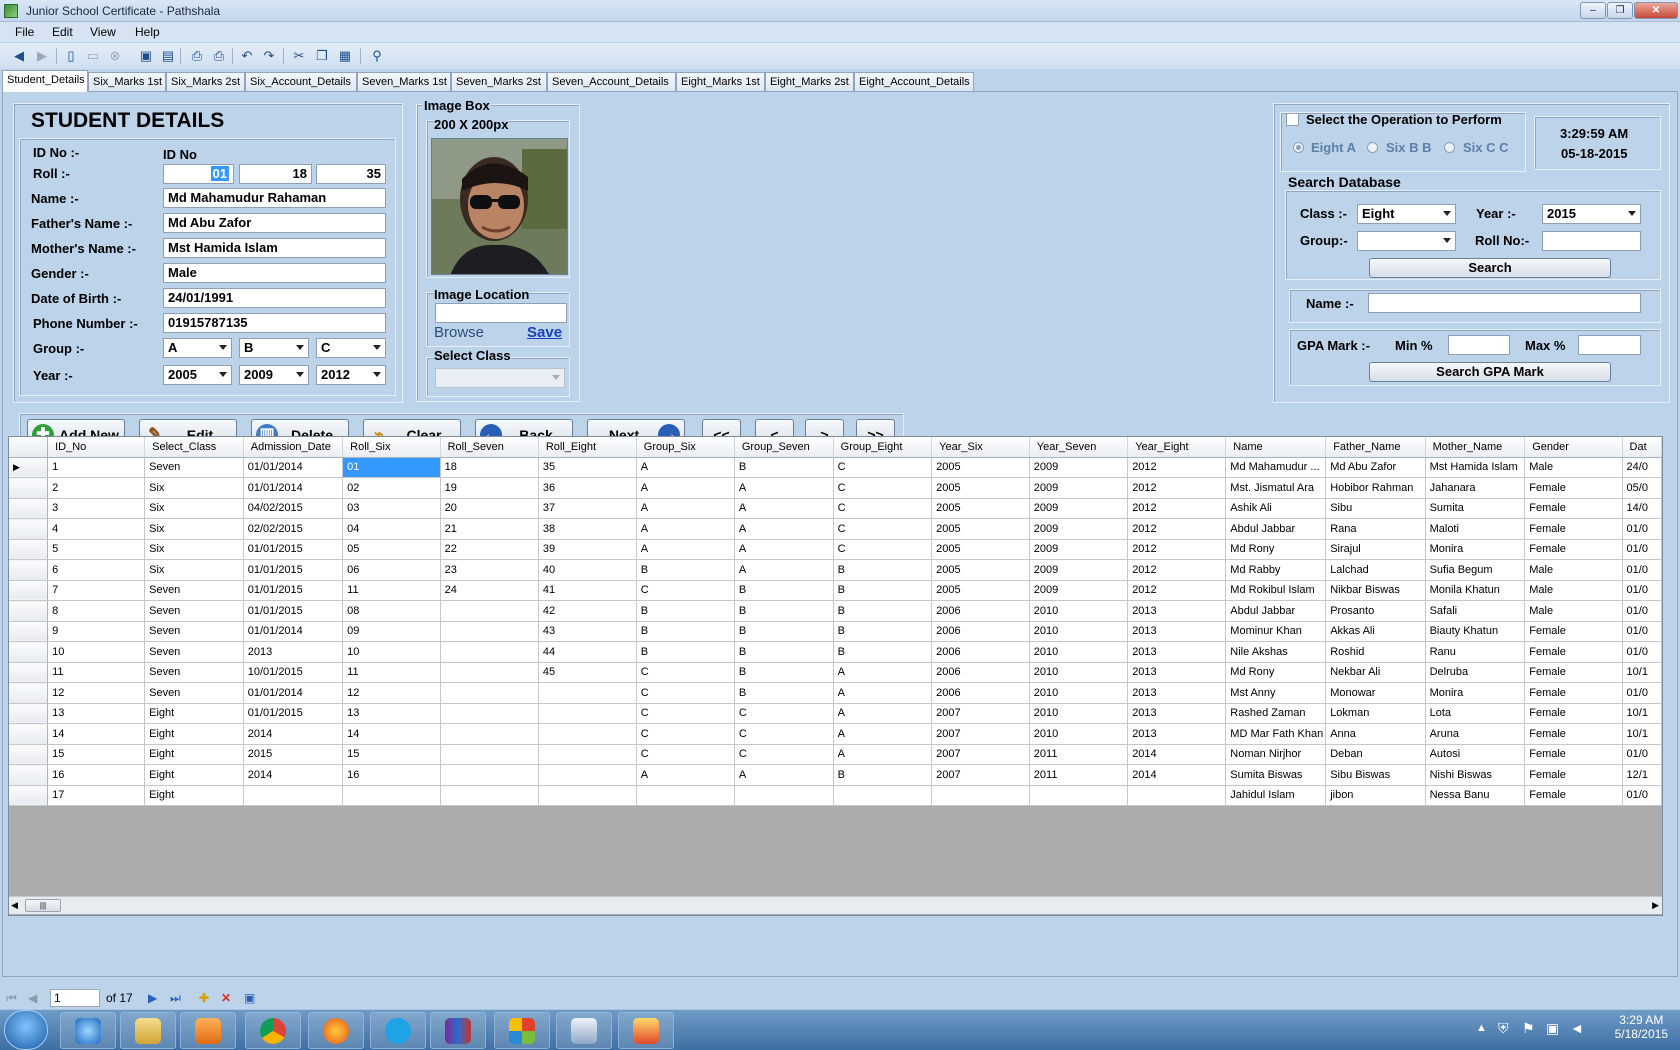 The height and width of the screenshot is (1050, 1680). I want to click on taskbar-chrome, so click(273, 1030).